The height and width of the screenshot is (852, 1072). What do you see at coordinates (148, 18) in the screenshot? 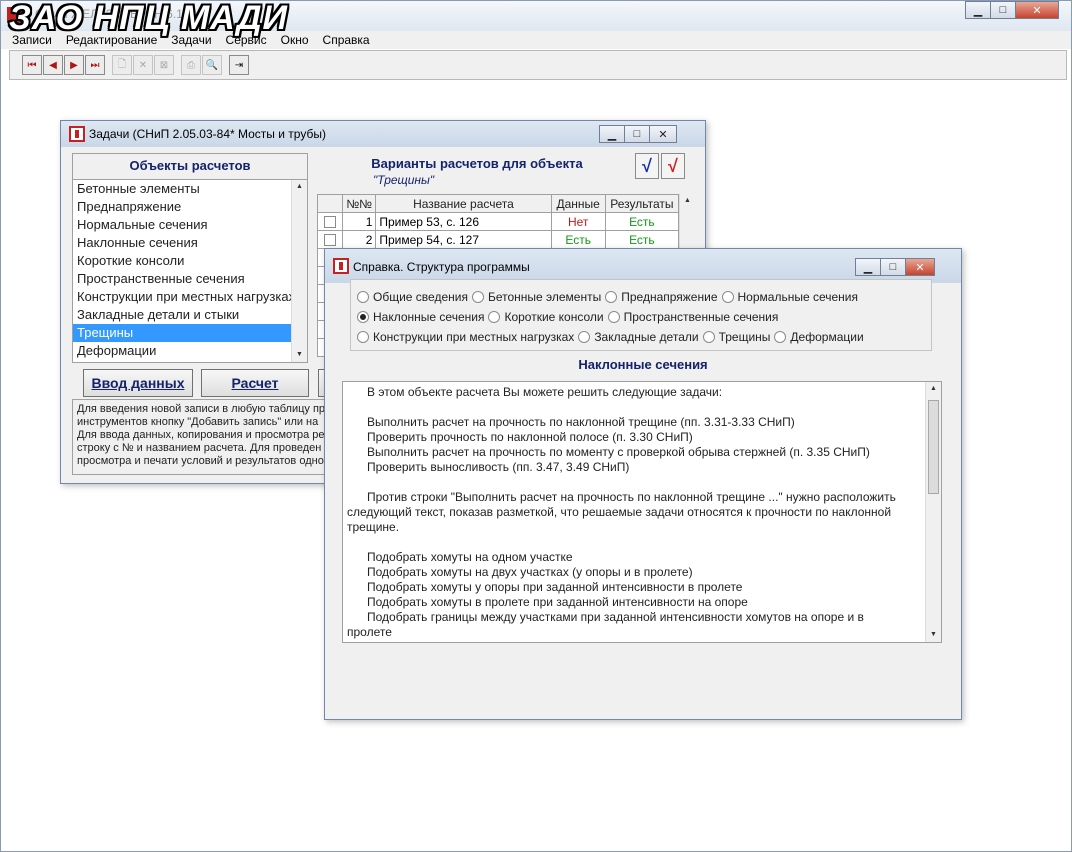
I see `company-logo-text: ЗАО НПЦ МАДИ` at bounding box center [148, 18].